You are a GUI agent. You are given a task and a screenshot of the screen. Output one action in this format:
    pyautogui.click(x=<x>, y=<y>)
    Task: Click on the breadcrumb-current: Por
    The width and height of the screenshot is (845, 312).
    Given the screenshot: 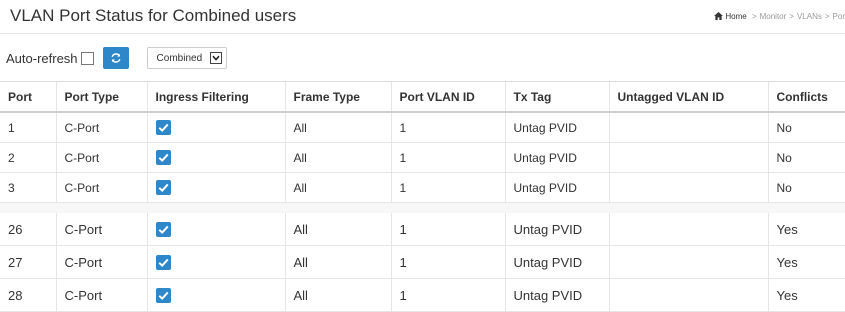 What is the action you would take?
    pyautogui.click(x=838, y=16)
    